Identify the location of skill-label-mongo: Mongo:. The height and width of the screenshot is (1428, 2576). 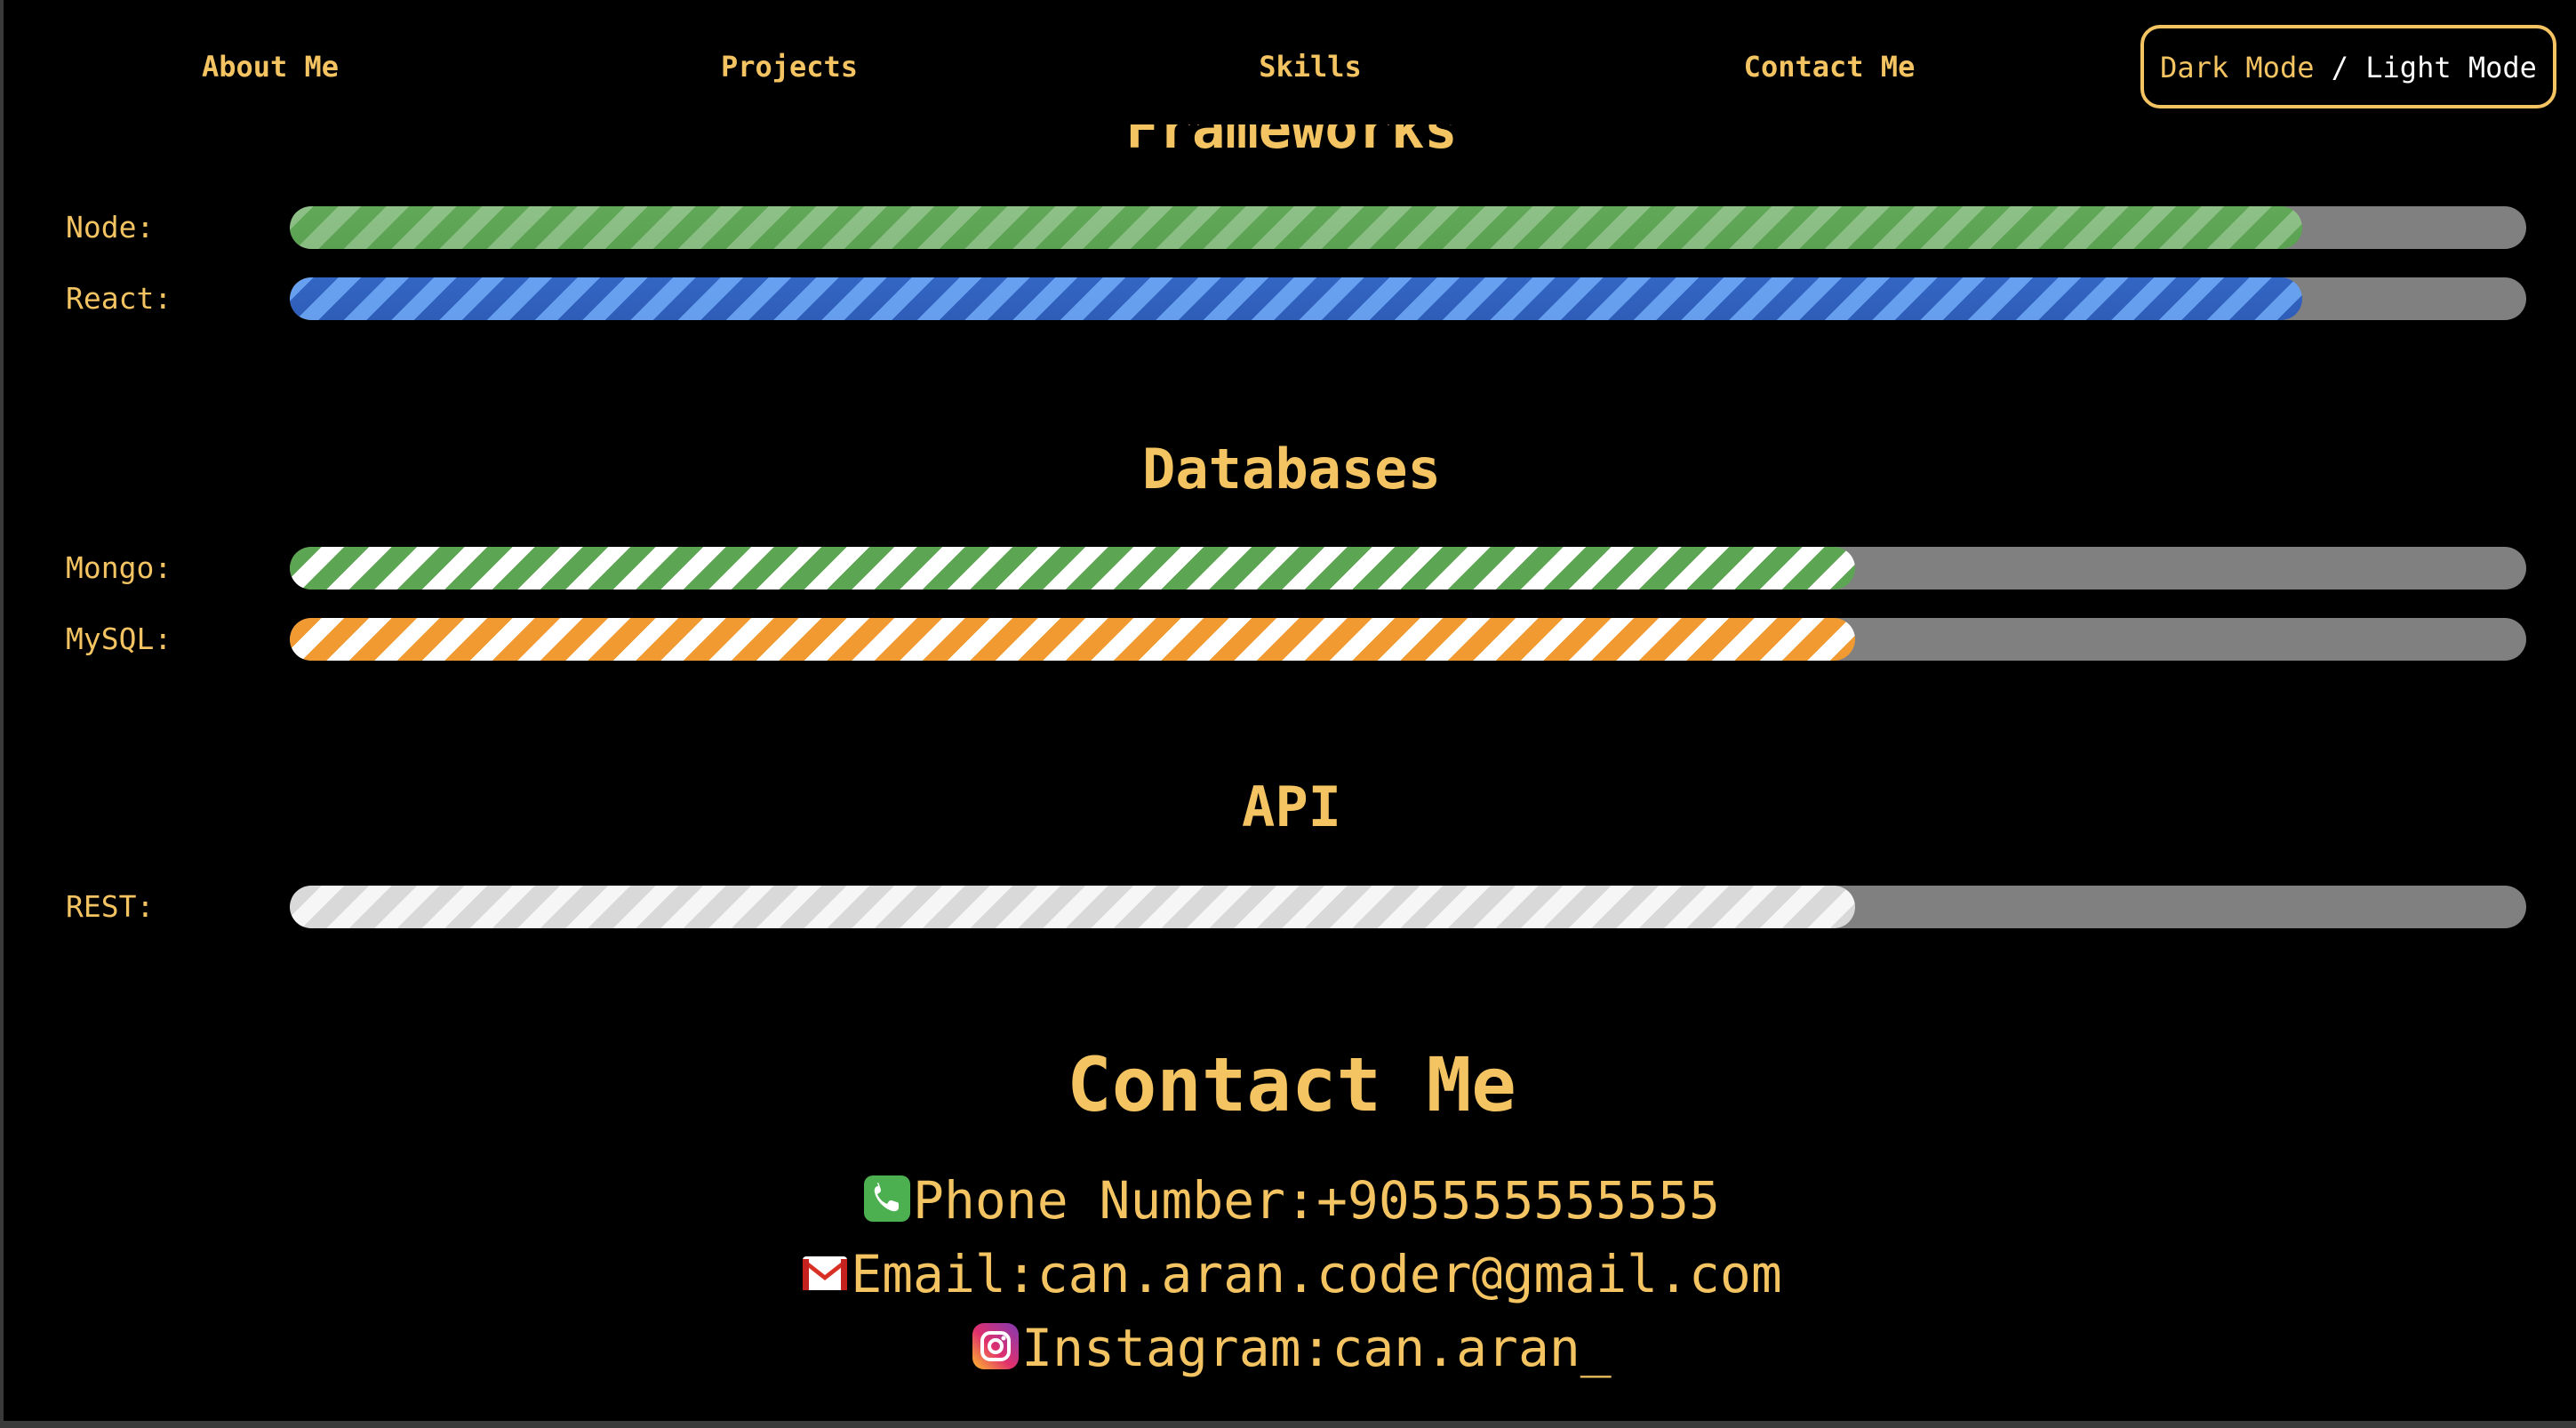
(119, 567).